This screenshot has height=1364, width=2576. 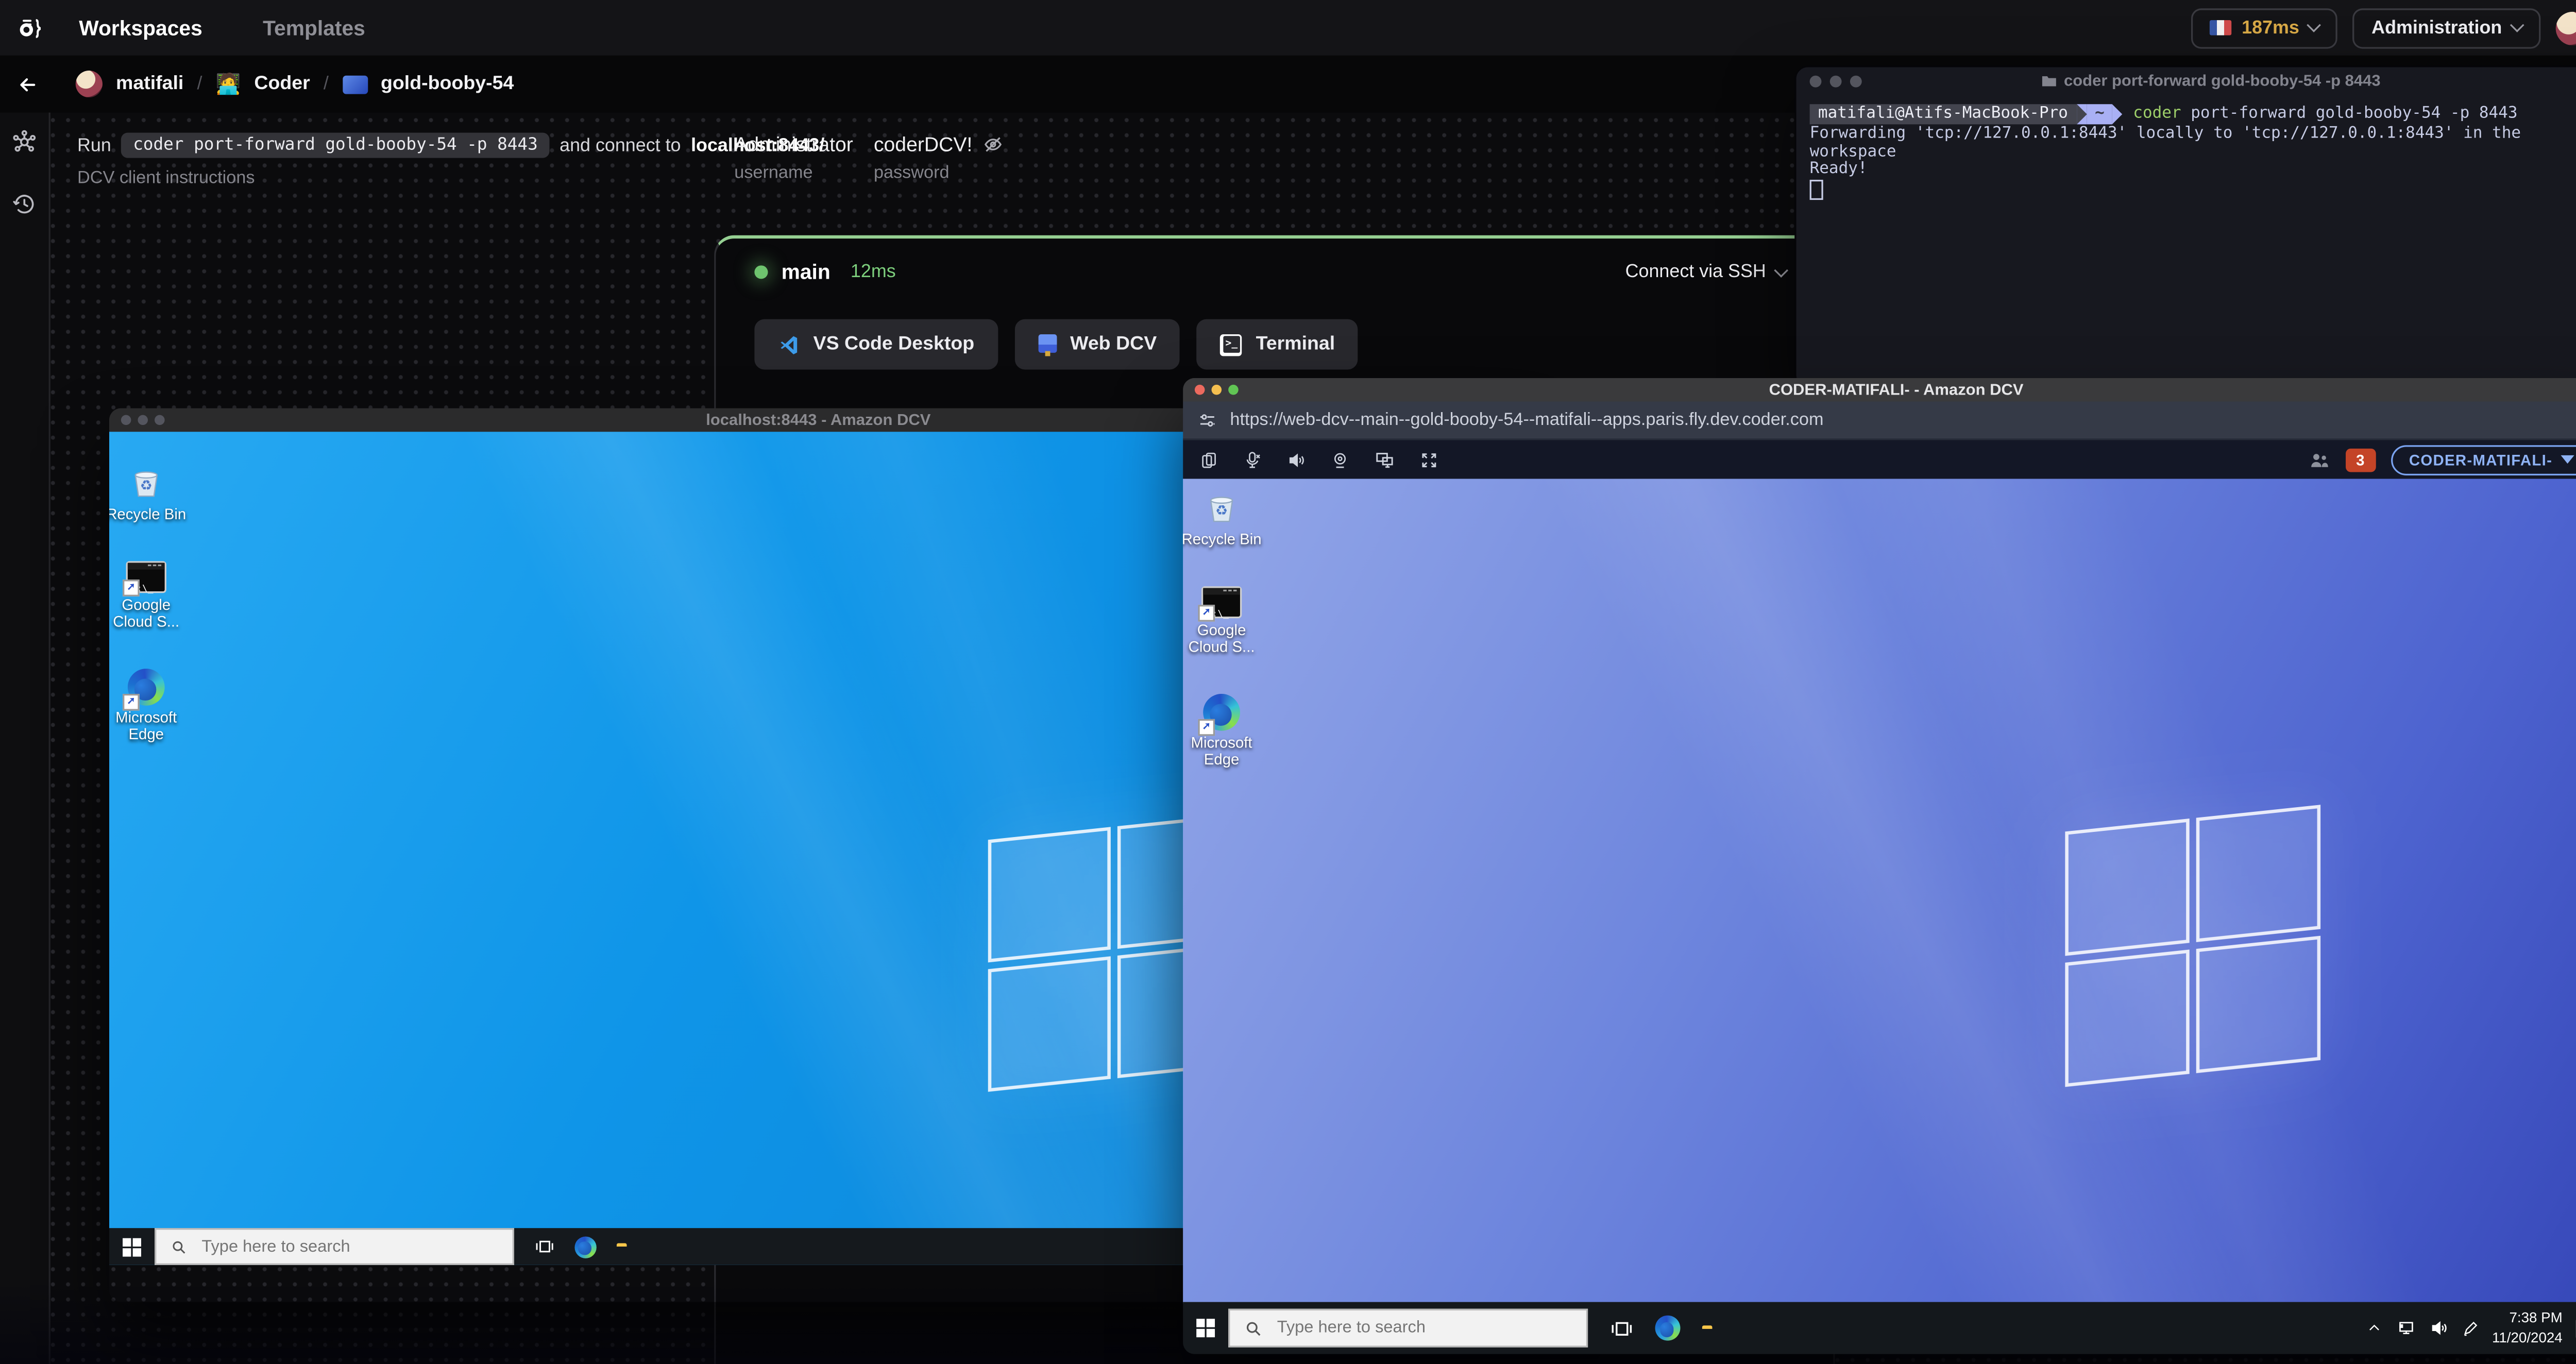 I want to click on site-info-icon, so click(x=1207, y=420).